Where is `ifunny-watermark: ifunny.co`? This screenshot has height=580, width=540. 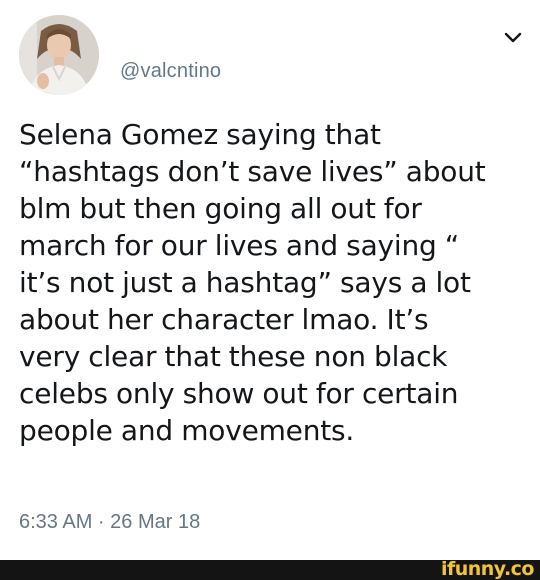
ifunny-watermark: ifunny.co is located at coordinates (487, 569).